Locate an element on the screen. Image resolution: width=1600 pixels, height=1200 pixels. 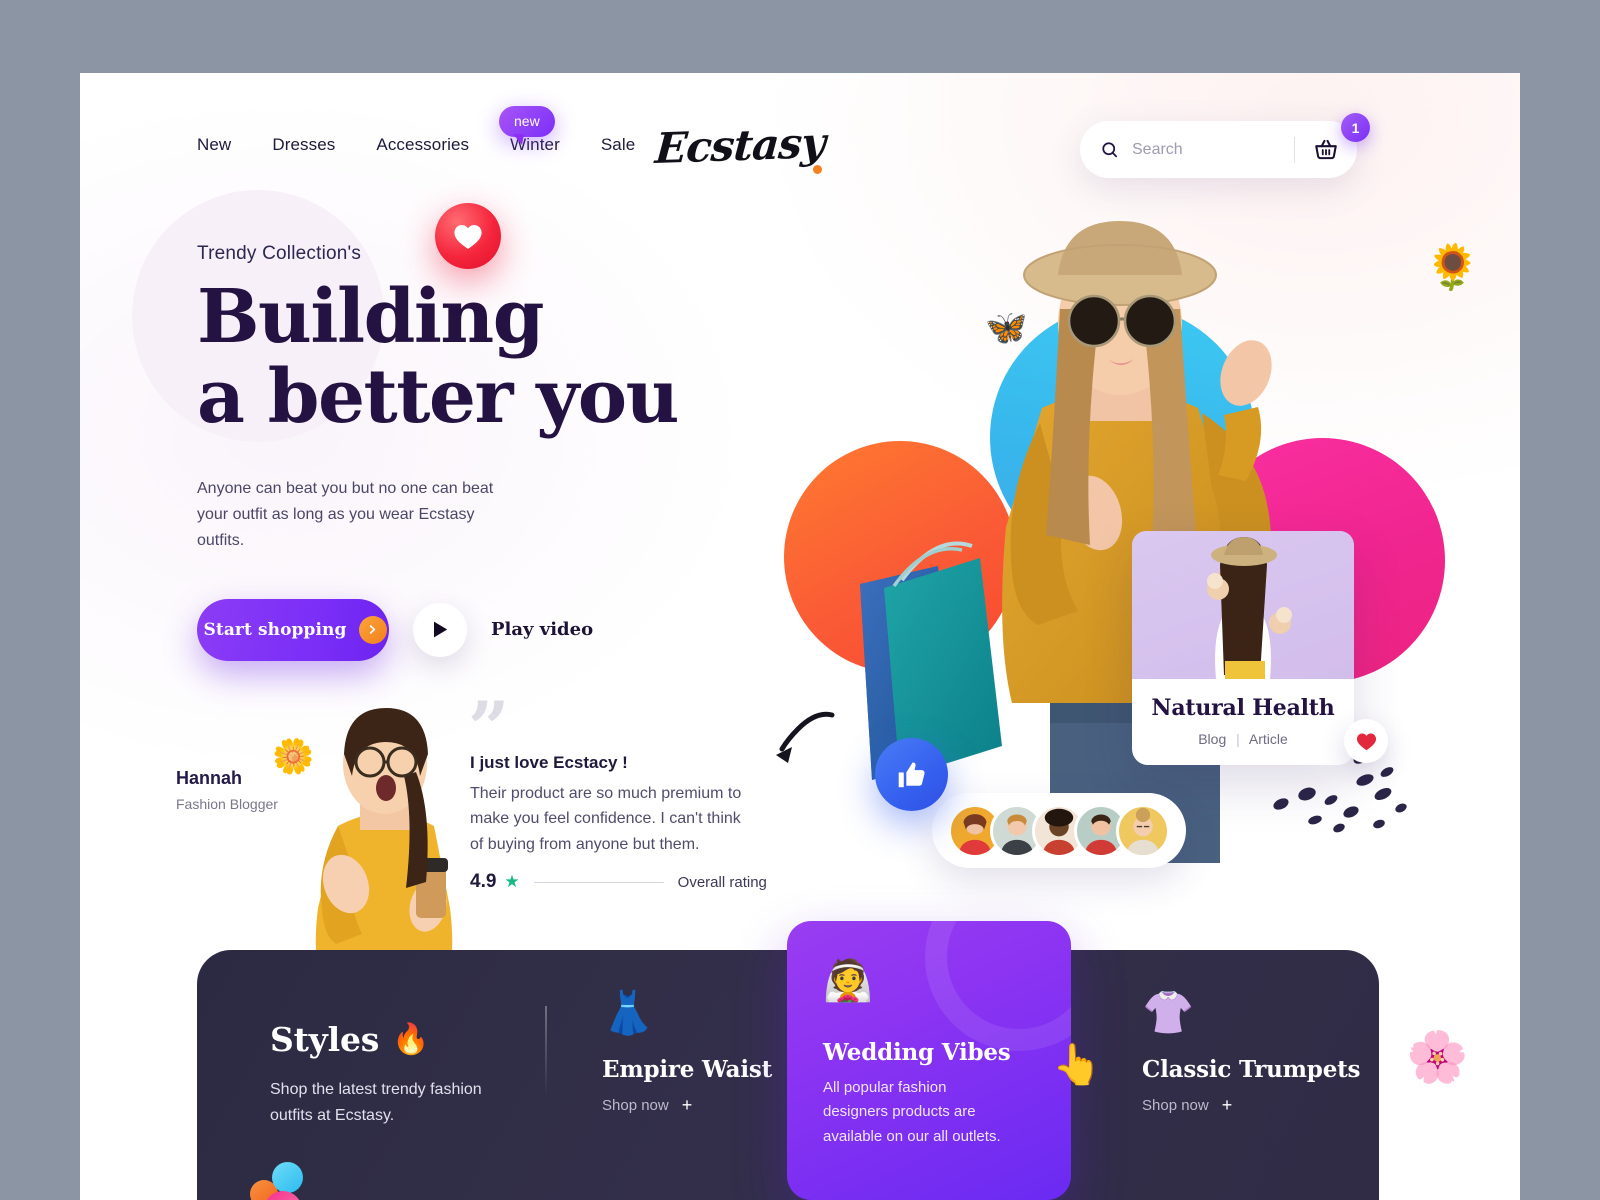
natural-health-article-link: Article is located at coordinates (1268, 739).